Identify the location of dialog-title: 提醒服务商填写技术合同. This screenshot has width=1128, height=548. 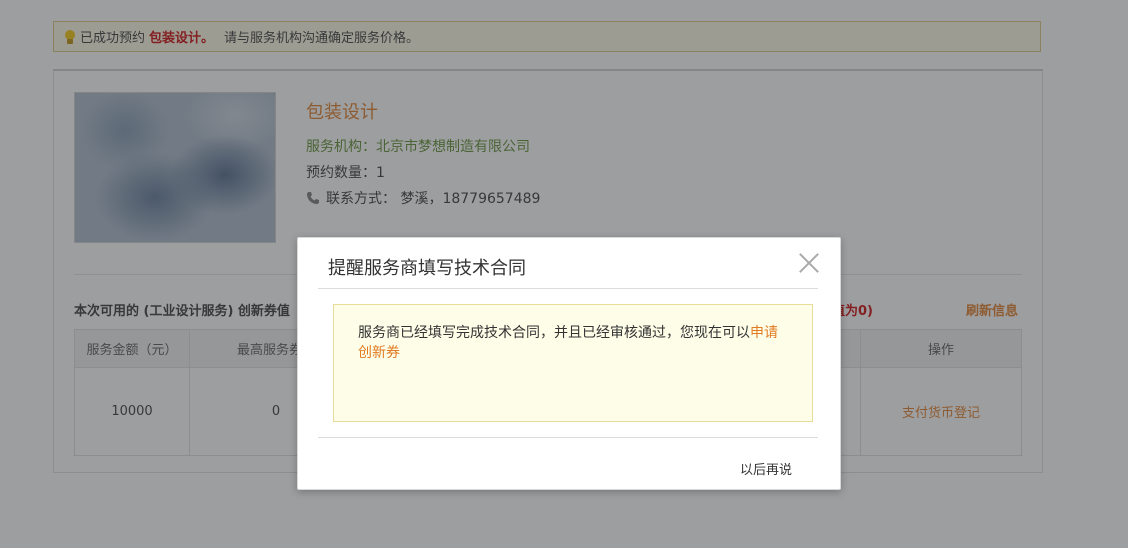
(427, 268).